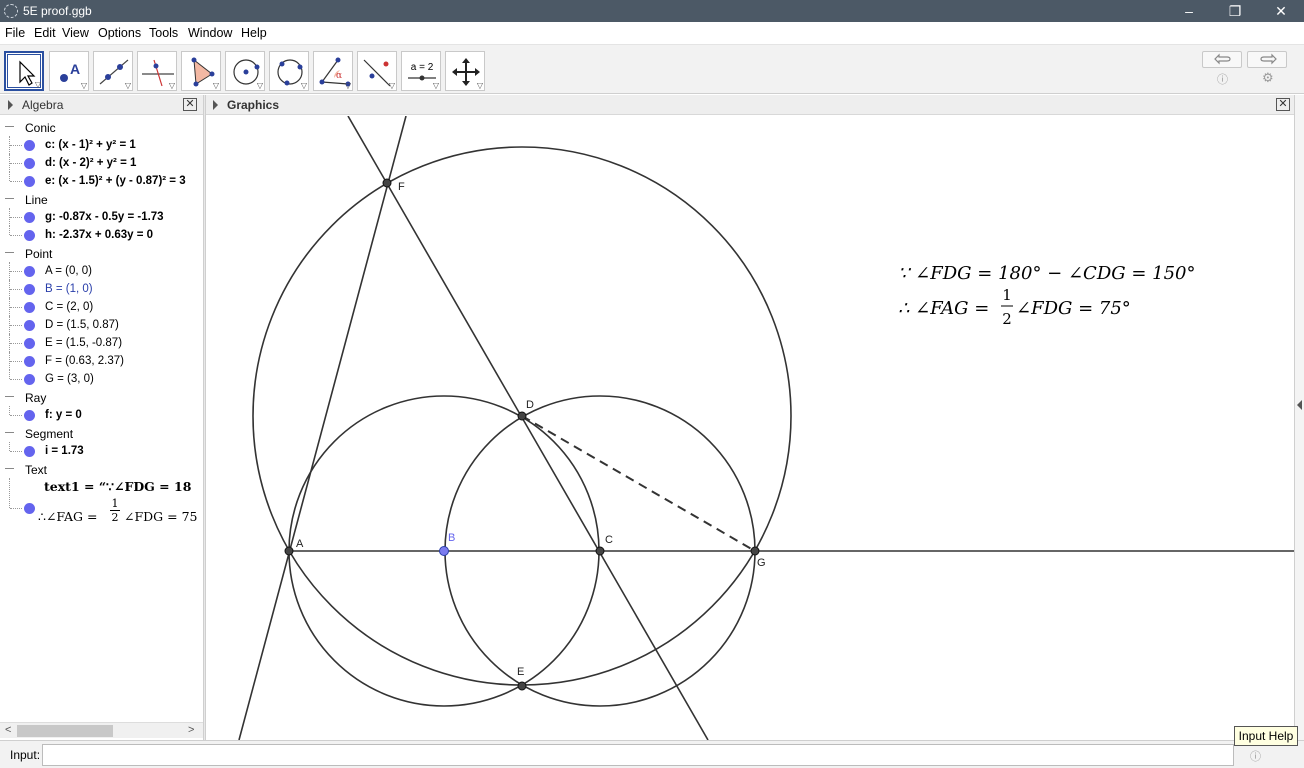 This screenshot has height=768, width=1304. Describe the element at coordinates (101, 289) in the screenshot. I see `algebra-item-B: B = (1, 0)` at that location.